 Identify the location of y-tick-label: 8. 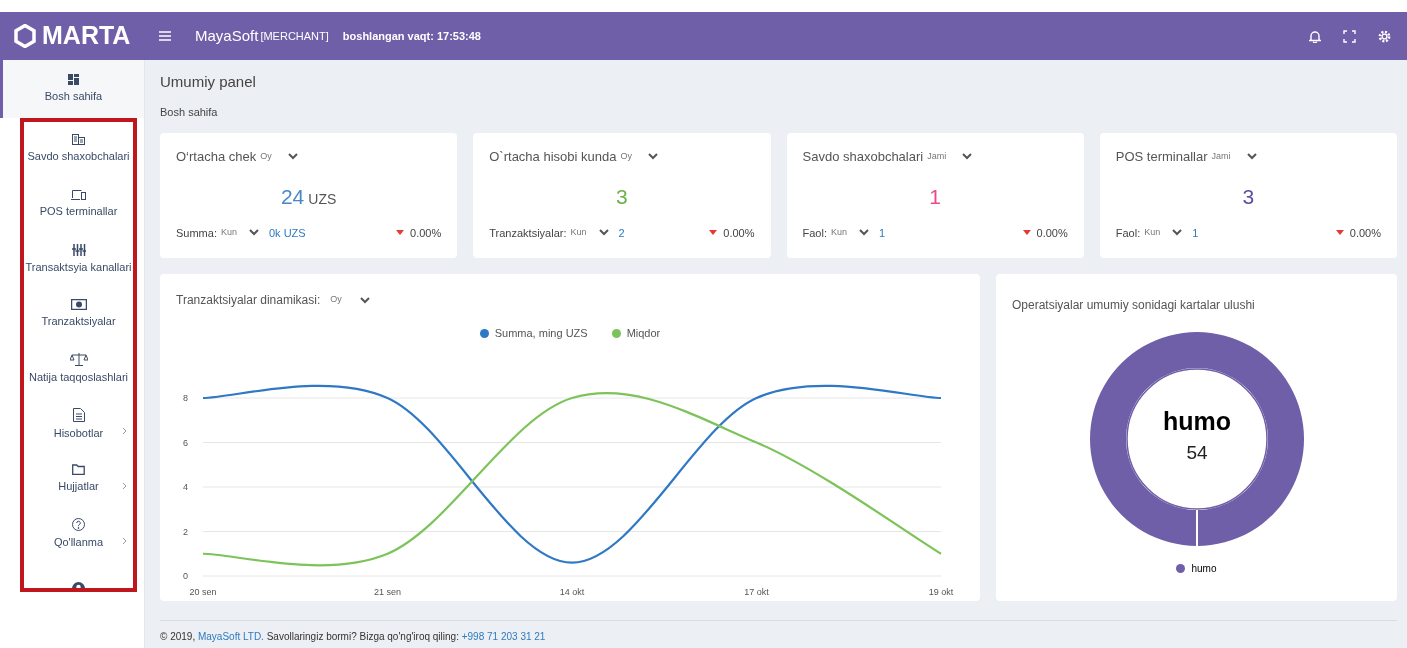
(185, 397).